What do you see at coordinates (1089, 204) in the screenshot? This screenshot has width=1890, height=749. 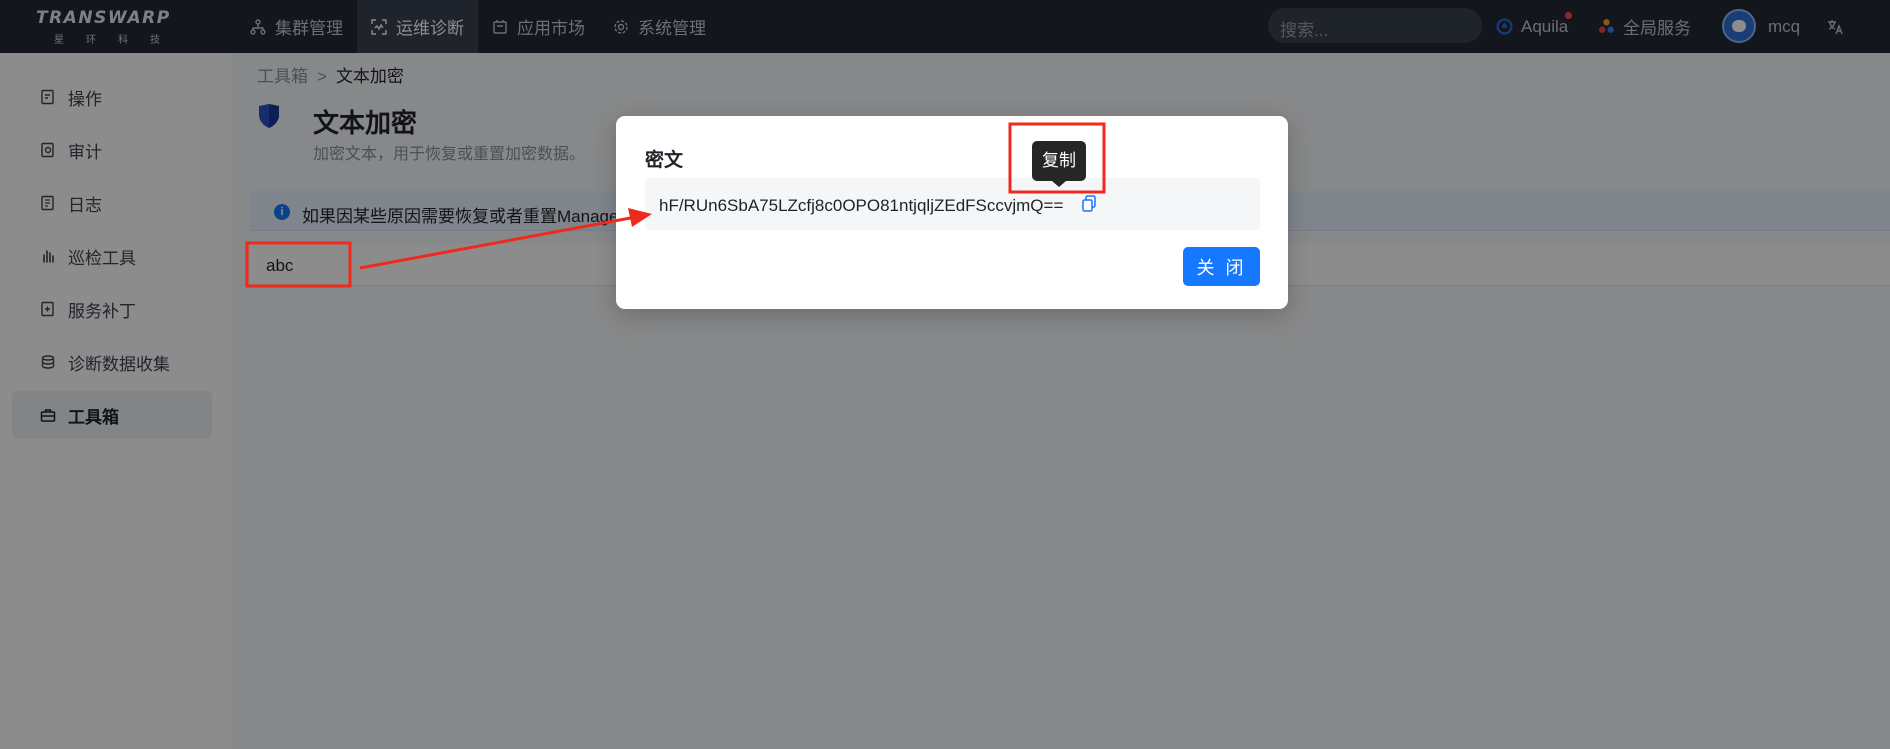 I see `copy-icon` at bounding box center [1089, 204].